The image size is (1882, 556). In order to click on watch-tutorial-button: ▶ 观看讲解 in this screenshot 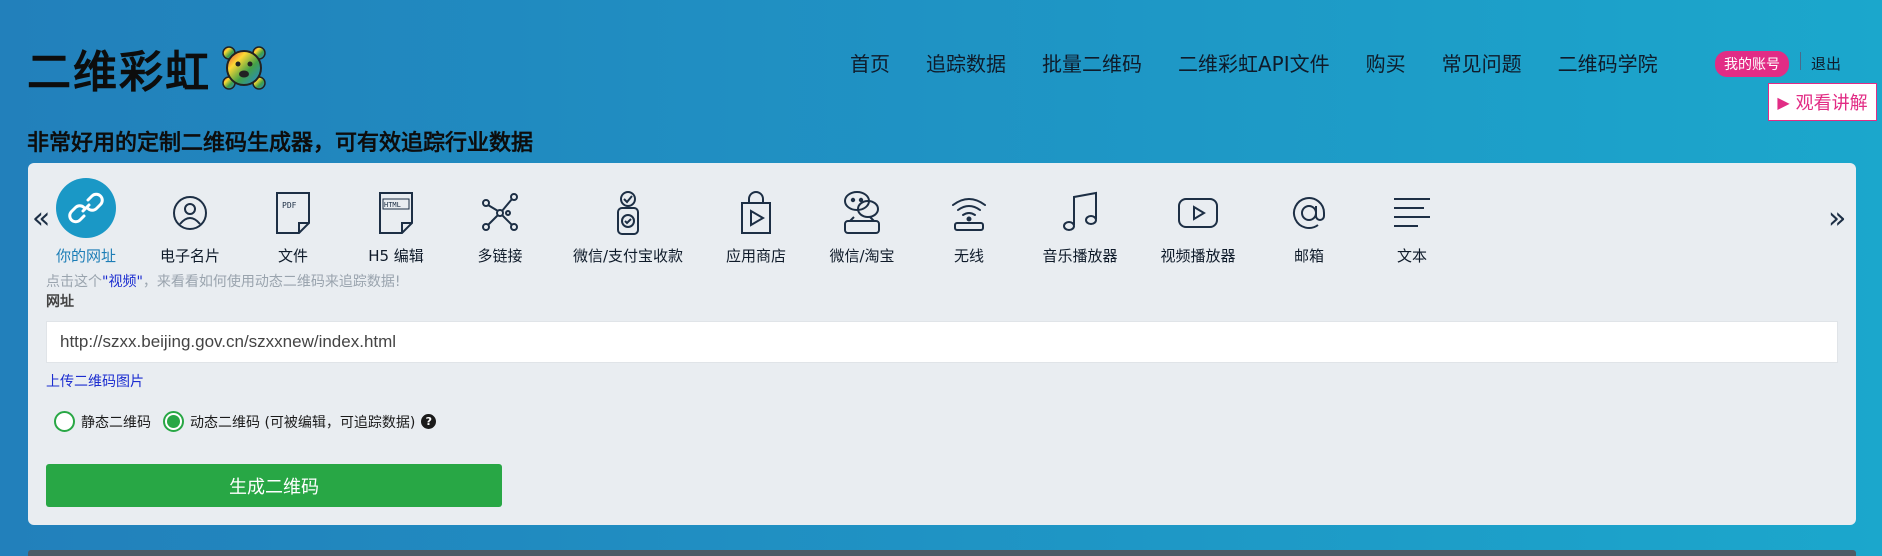, I will do `click(1822, 102)`.